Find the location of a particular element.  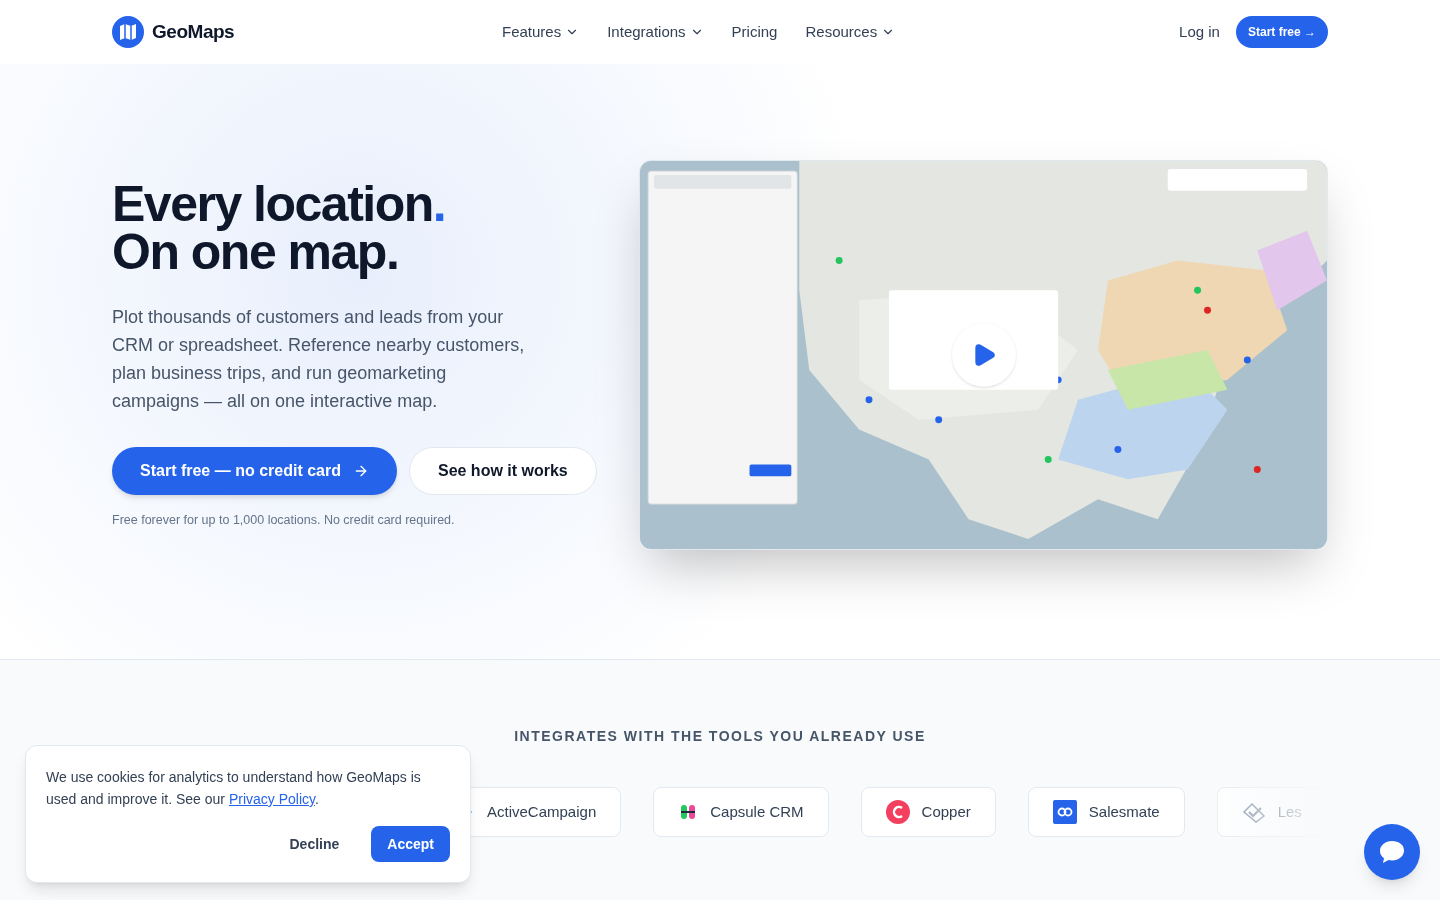

integration-name: Capsule CRM is located at coordinates (757, 811).